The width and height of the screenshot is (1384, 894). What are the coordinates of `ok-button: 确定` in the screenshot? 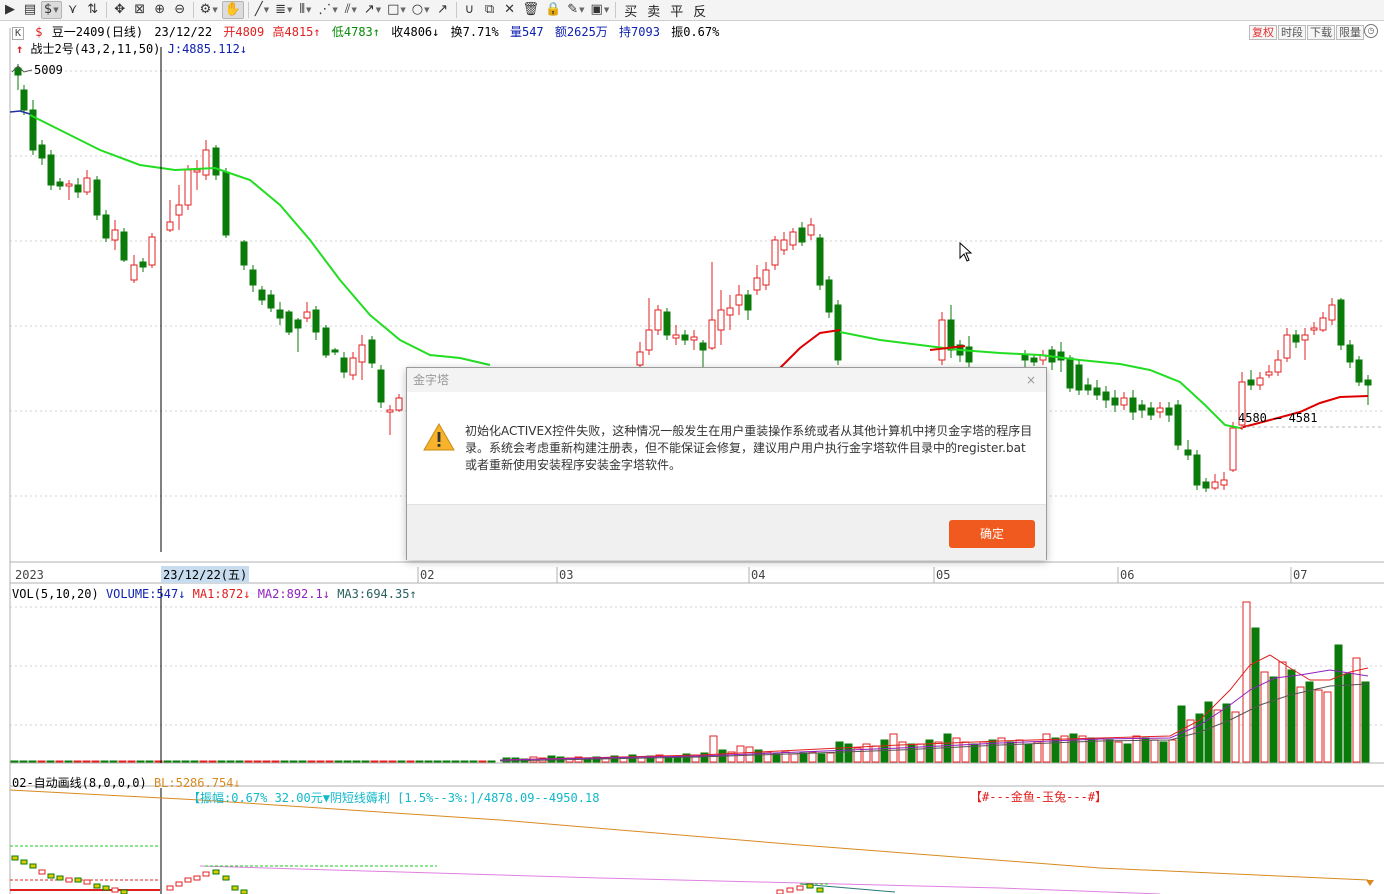 It's located at (992, 534).